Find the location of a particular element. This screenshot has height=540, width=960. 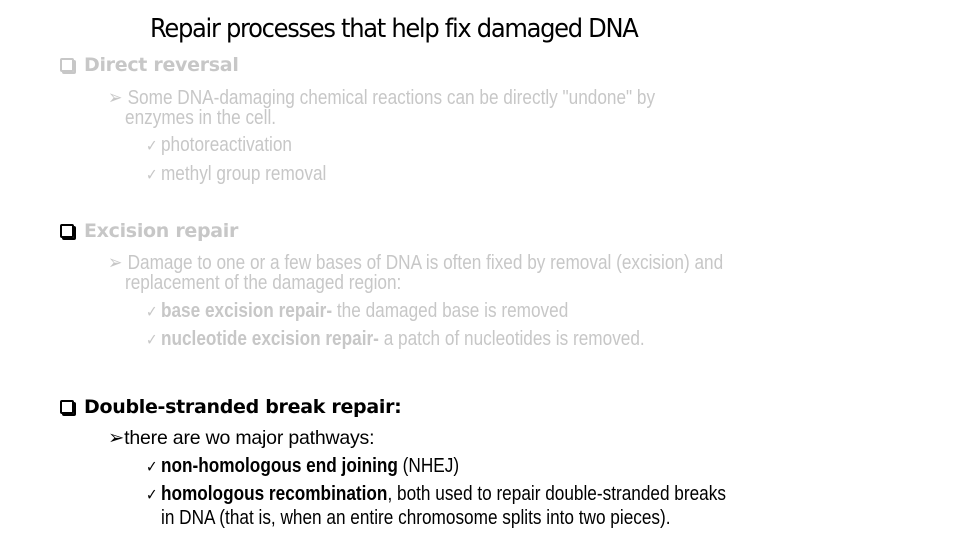

bullet-direct-reversal-cont: enzymes in the cell. is located at coordinates (201, 118).